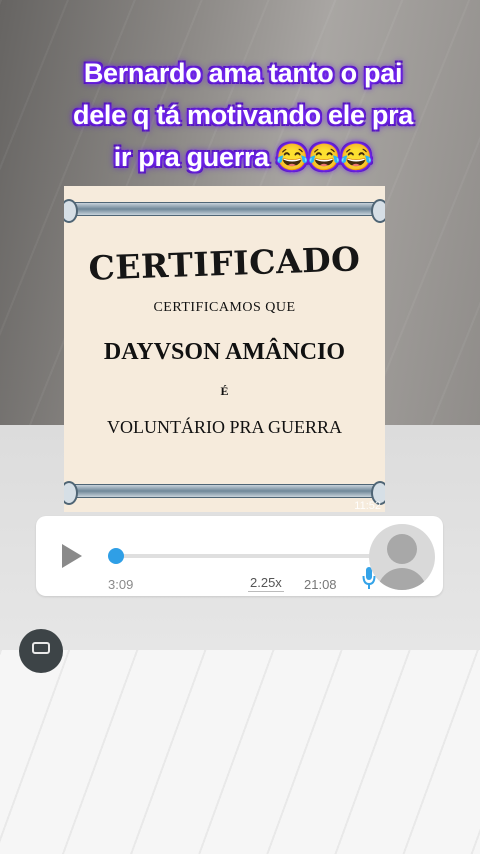 The image size is (480, 854). Describe the element at coordinates (402, 549) in the screenshot. I see `avatar-head-icon` at that location.